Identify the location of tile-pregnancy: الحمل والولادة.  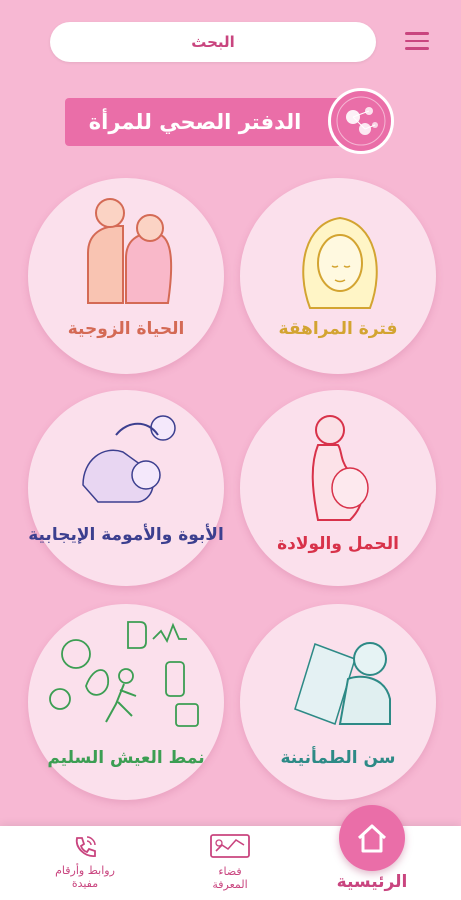
(338, 488).